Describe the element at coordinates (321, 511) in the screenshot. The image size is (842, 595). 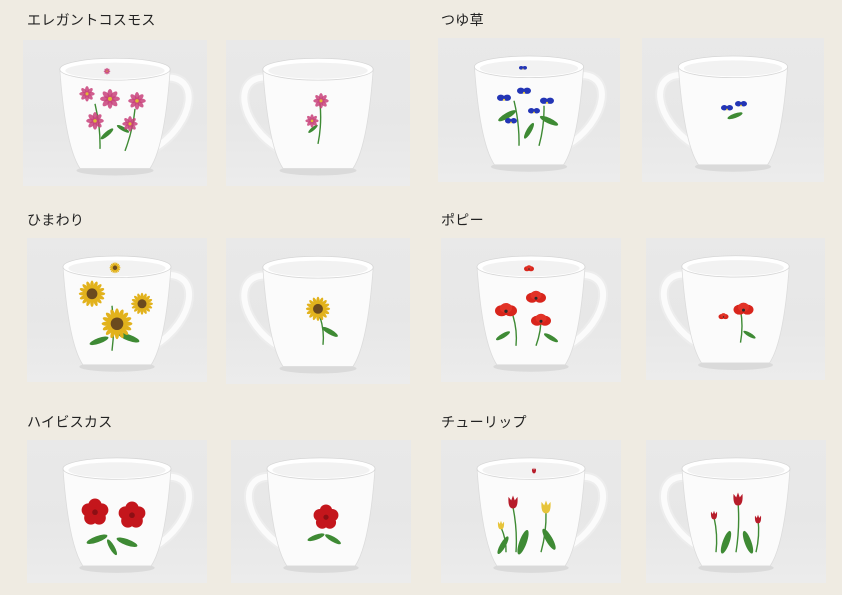
I see `hibiscus-mug-back-photo` at that location.